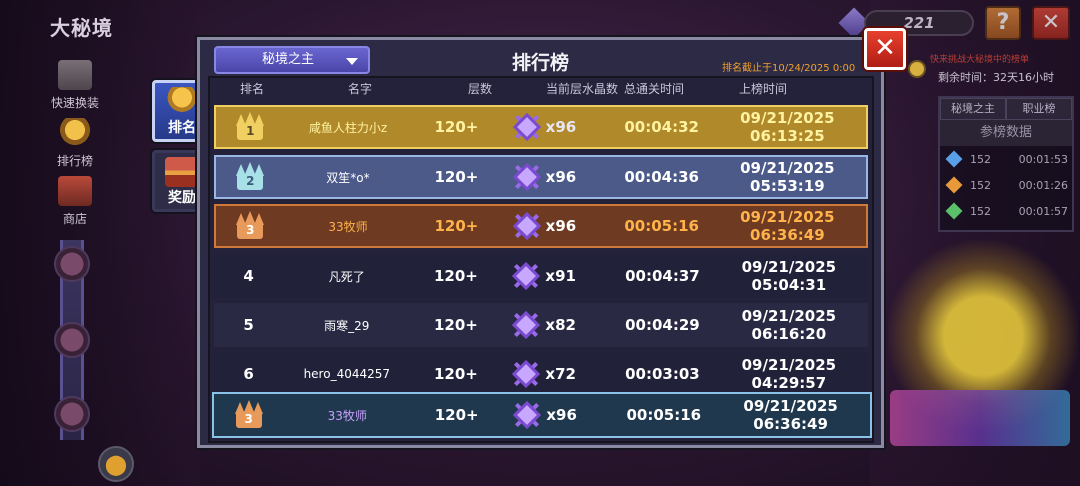  Describe the element at coordinates (980, 418) in the screenshot. I see `altar-base` at that location.